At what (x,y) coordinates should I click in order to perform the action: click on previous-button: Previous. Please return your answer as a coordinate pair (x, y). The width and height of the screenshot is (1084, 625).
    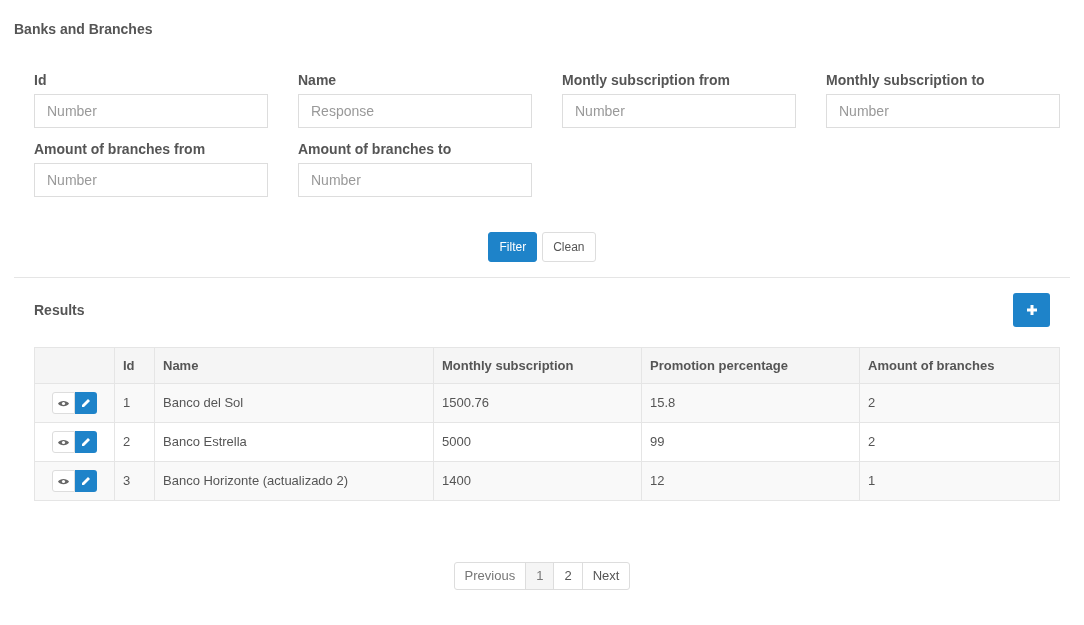
    Looking at the image, I should click on (490, 576).